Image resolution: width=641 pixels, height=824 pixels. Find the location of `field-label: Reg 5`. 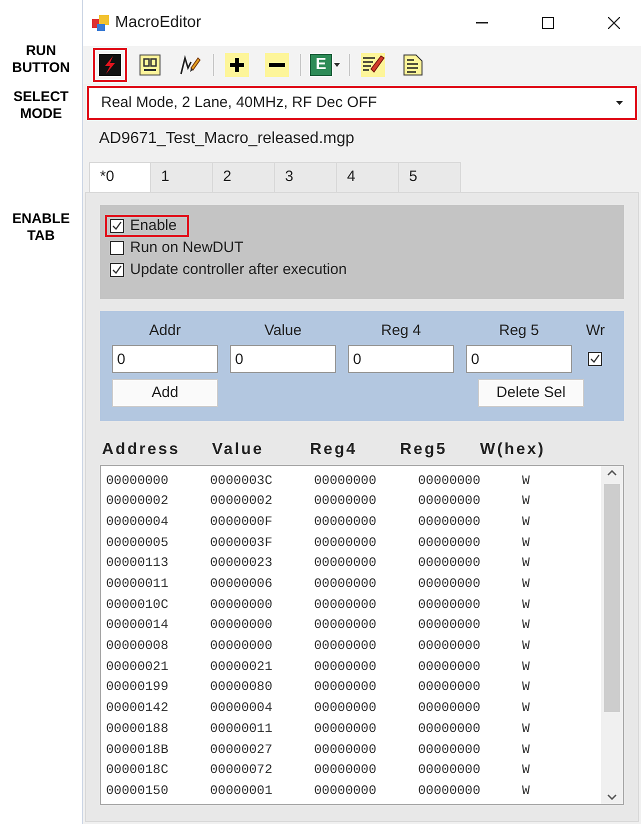

field-label: Reg 5 is located at coordinates (519, 331).